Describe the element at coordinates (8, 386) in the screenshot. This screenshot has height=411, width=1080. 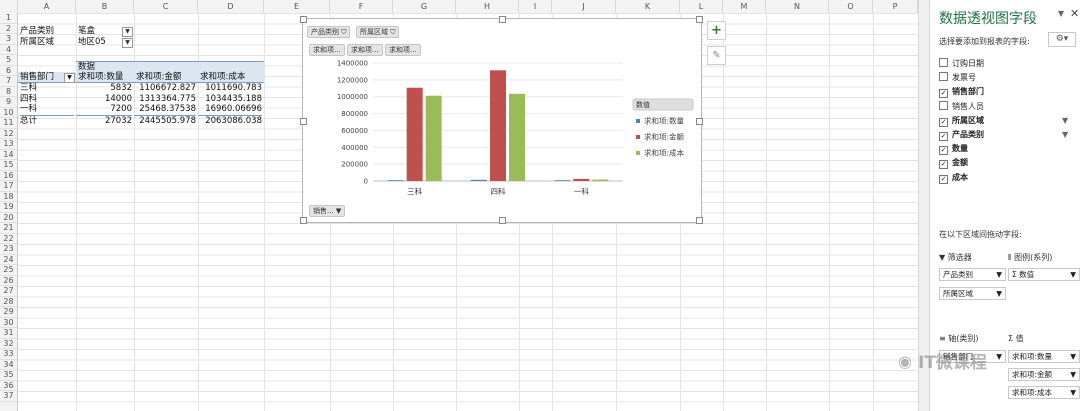
I see `row-header: 36` at that location.